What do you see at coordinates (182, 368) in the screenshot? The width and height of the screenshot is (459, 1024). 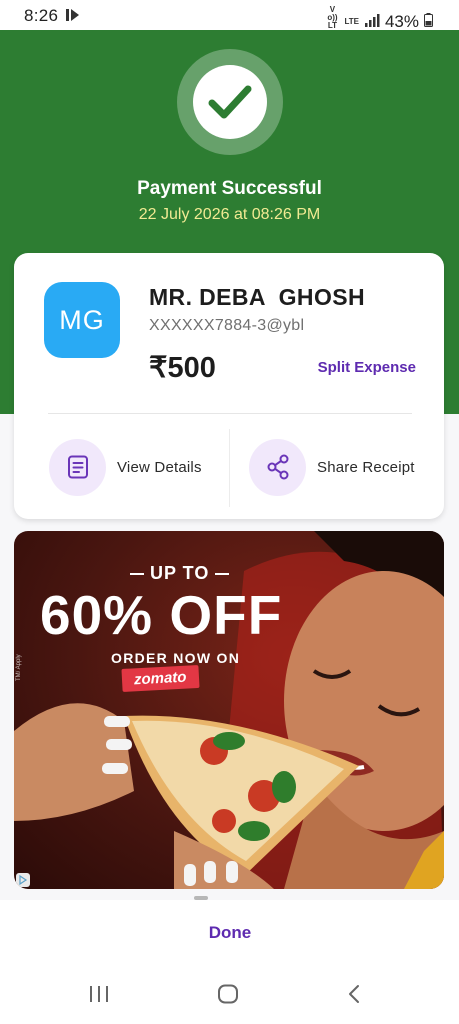 I see `payment-amount: ₹500` at bounding box center [182, 368].